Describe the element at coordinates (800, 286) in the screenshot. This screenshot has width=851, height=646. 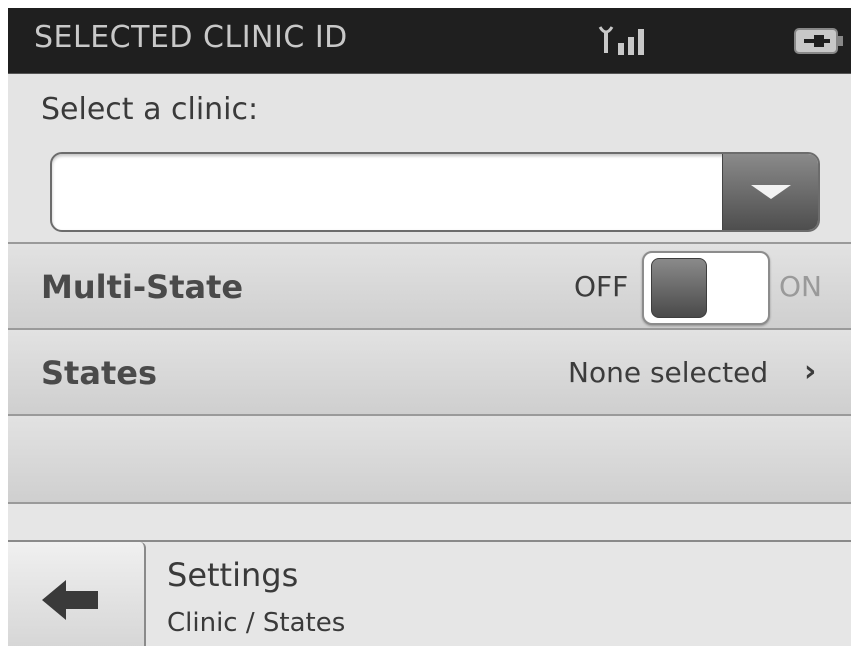
I see `toggle-on-label: ON` at that location.